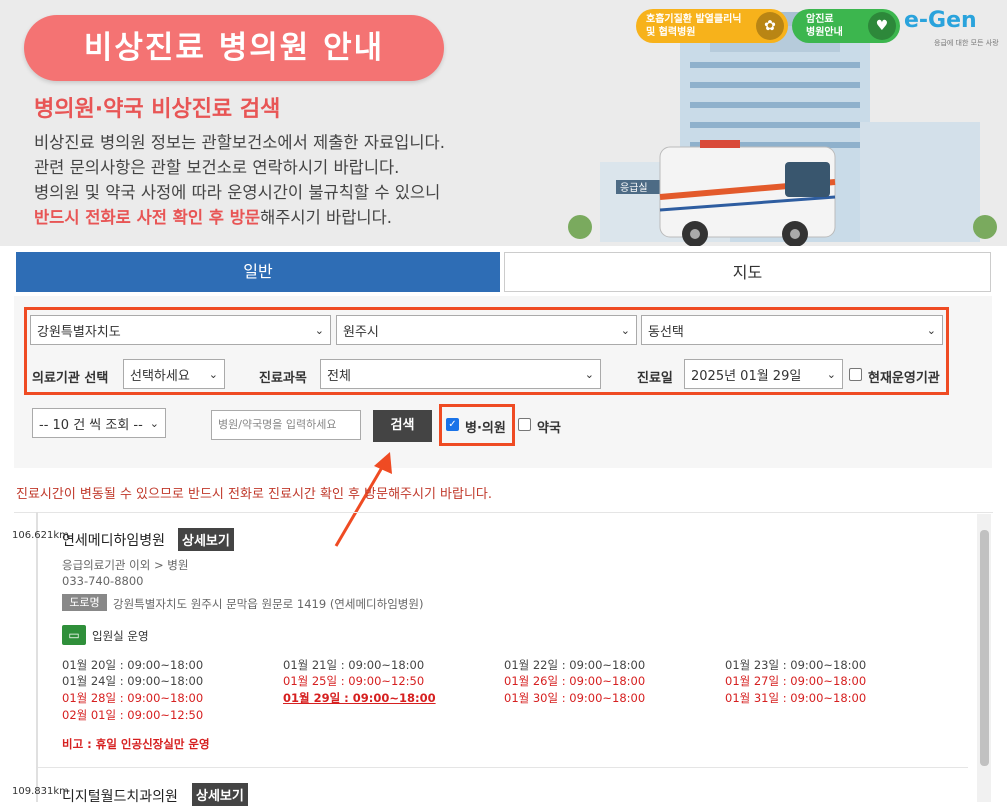  I want to click on hours-item: 01월 23일 : 09:00~18:00, so click(796, 665).